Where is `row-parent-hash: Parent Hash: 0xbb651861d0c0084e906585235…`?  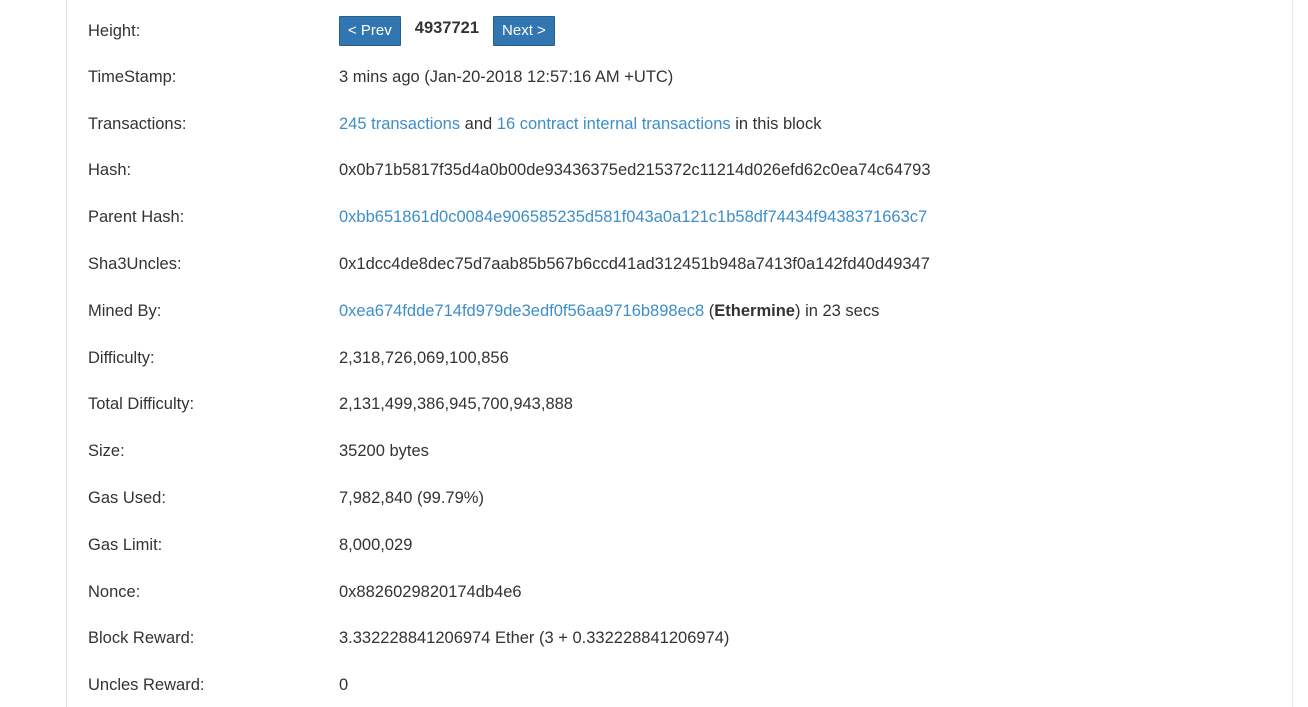 row-parent-hash: Parent Hash: 0xbb651861d0c0084e906585235… is located at coordinates (683, 217).